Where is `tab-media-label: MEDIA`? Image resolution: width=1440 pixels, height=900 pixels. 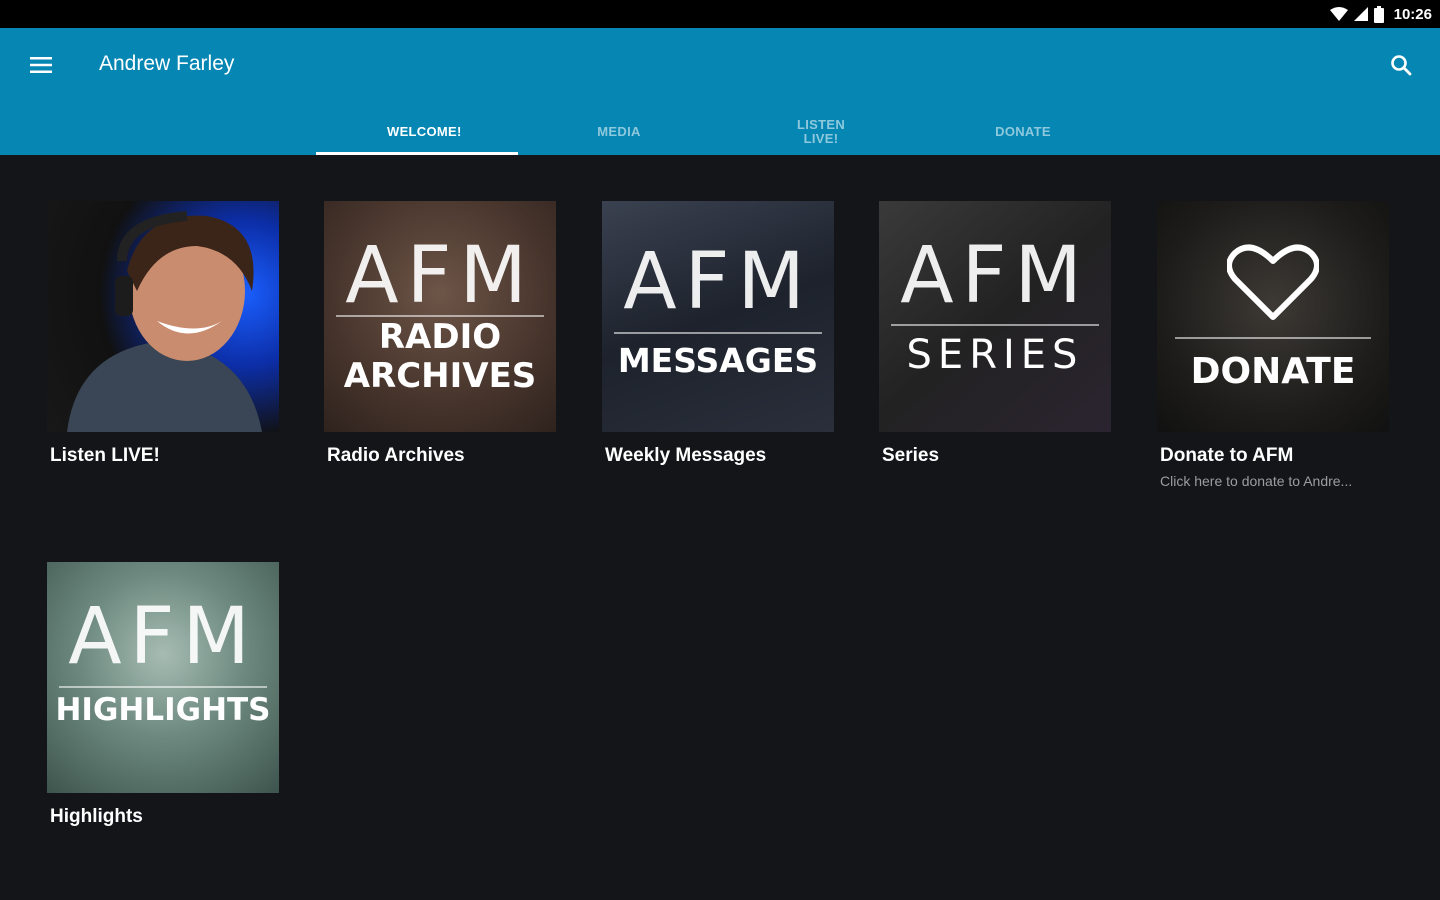
tab-media-label: MEDIA is located at coordinates (619, 131).